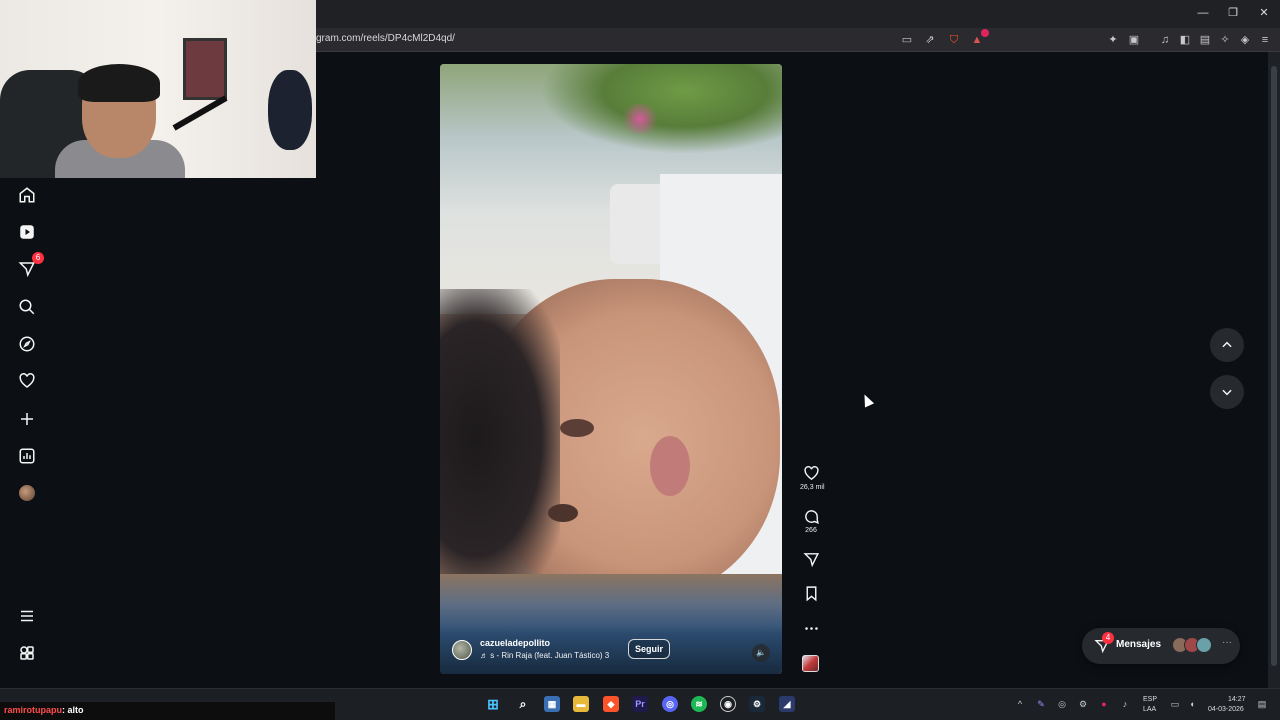 This screenshot has width=1280, height=720. Describe the element at coordinates (205, 69) in the screenshot. I see `webcam-picture-frame` at that location.